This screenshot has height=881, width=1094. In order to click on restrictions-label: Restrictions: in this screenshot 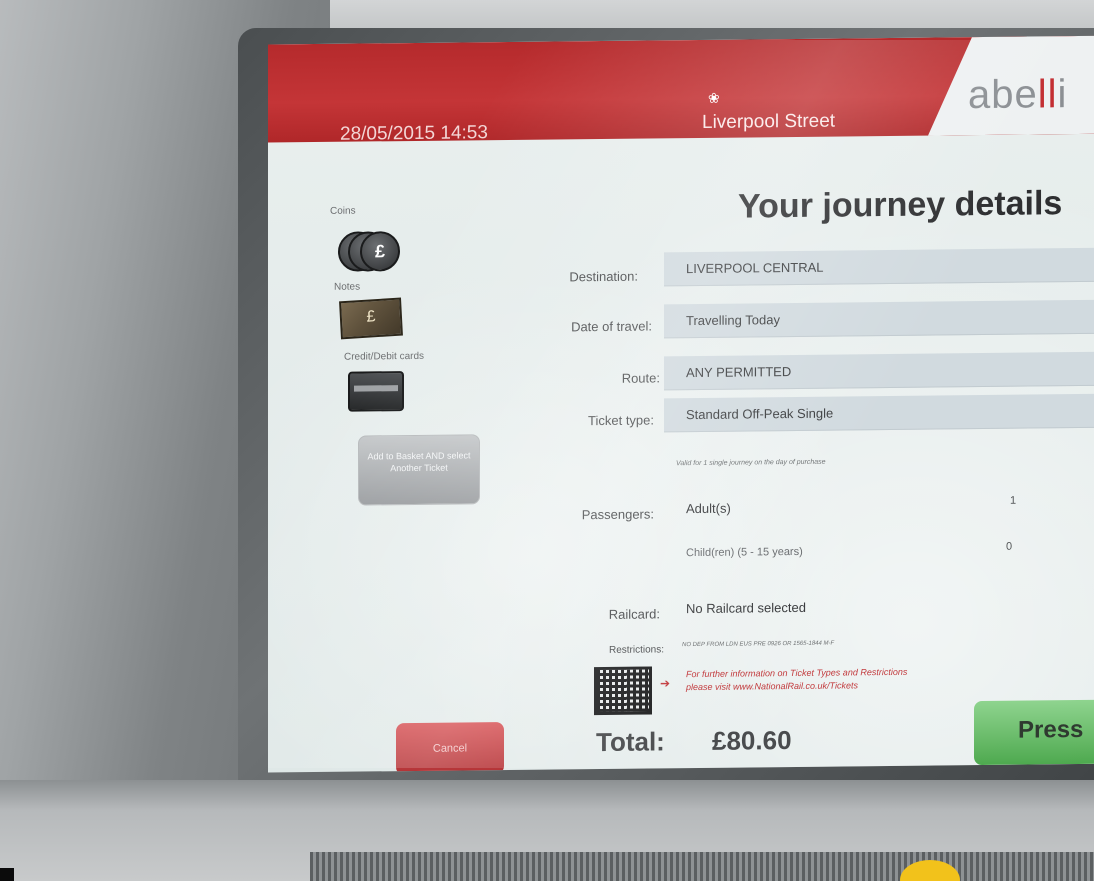, I will do `click(636, 650)`.